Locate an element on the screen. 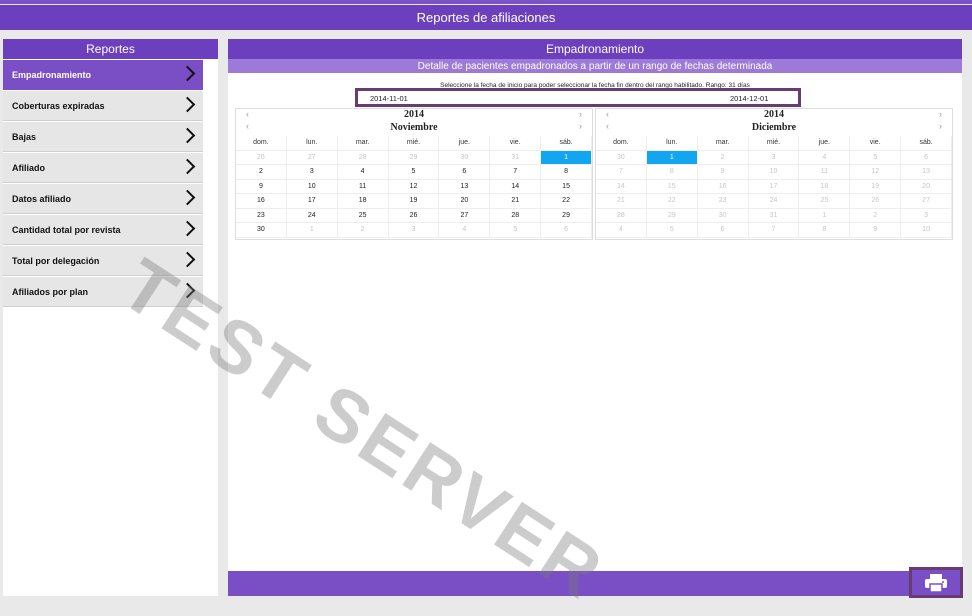  calendar-day: 24 is located at coordinates (312, 215).